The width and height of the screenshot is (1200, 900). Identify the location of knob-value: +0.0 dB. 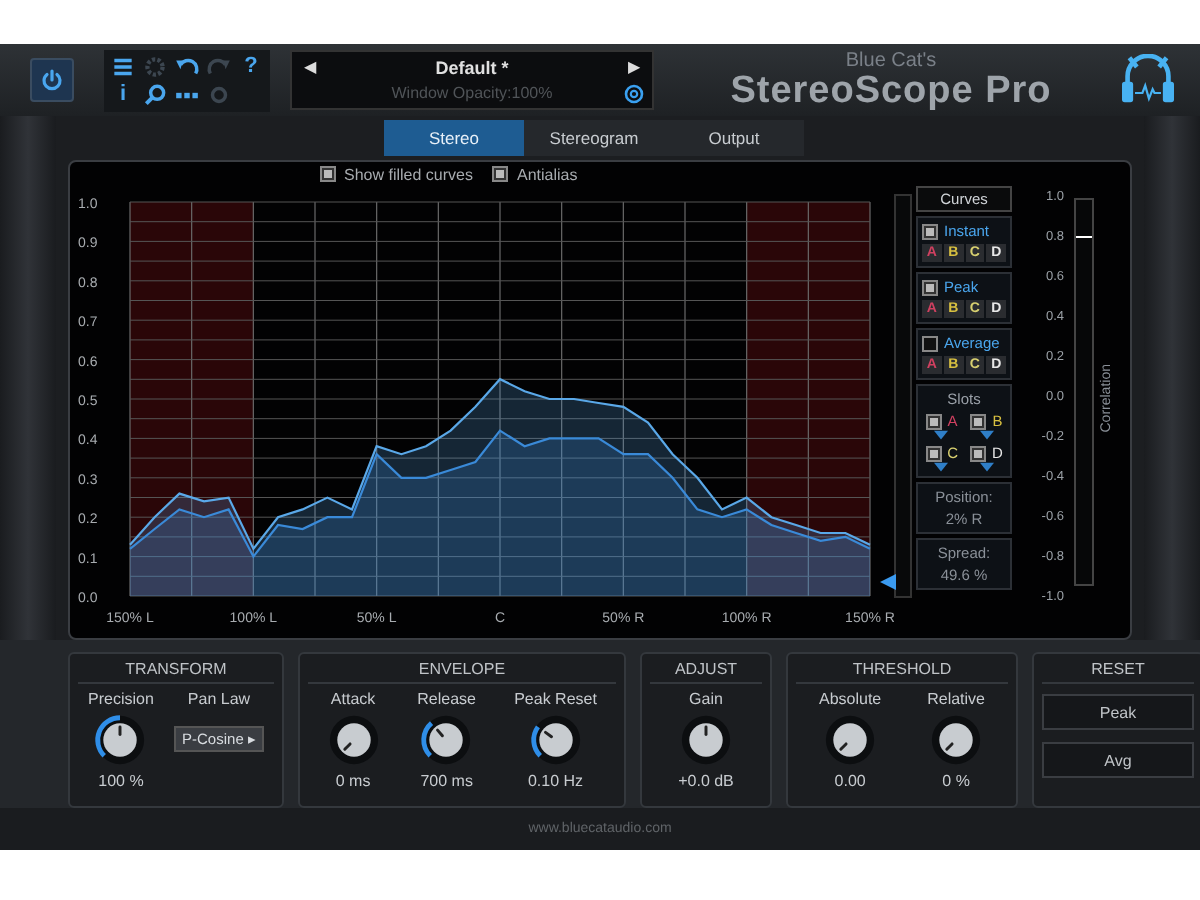
(706, 781).